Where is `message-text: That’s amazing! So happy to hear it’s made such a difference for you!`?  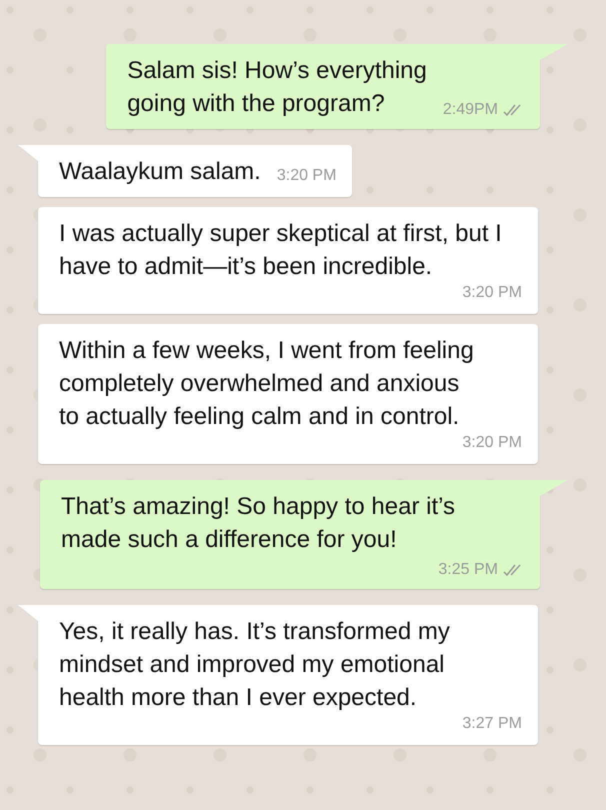 message-text: That’s amazing! So happy to hear it’s made such a difference for you! is located at coordinates (258, 523).